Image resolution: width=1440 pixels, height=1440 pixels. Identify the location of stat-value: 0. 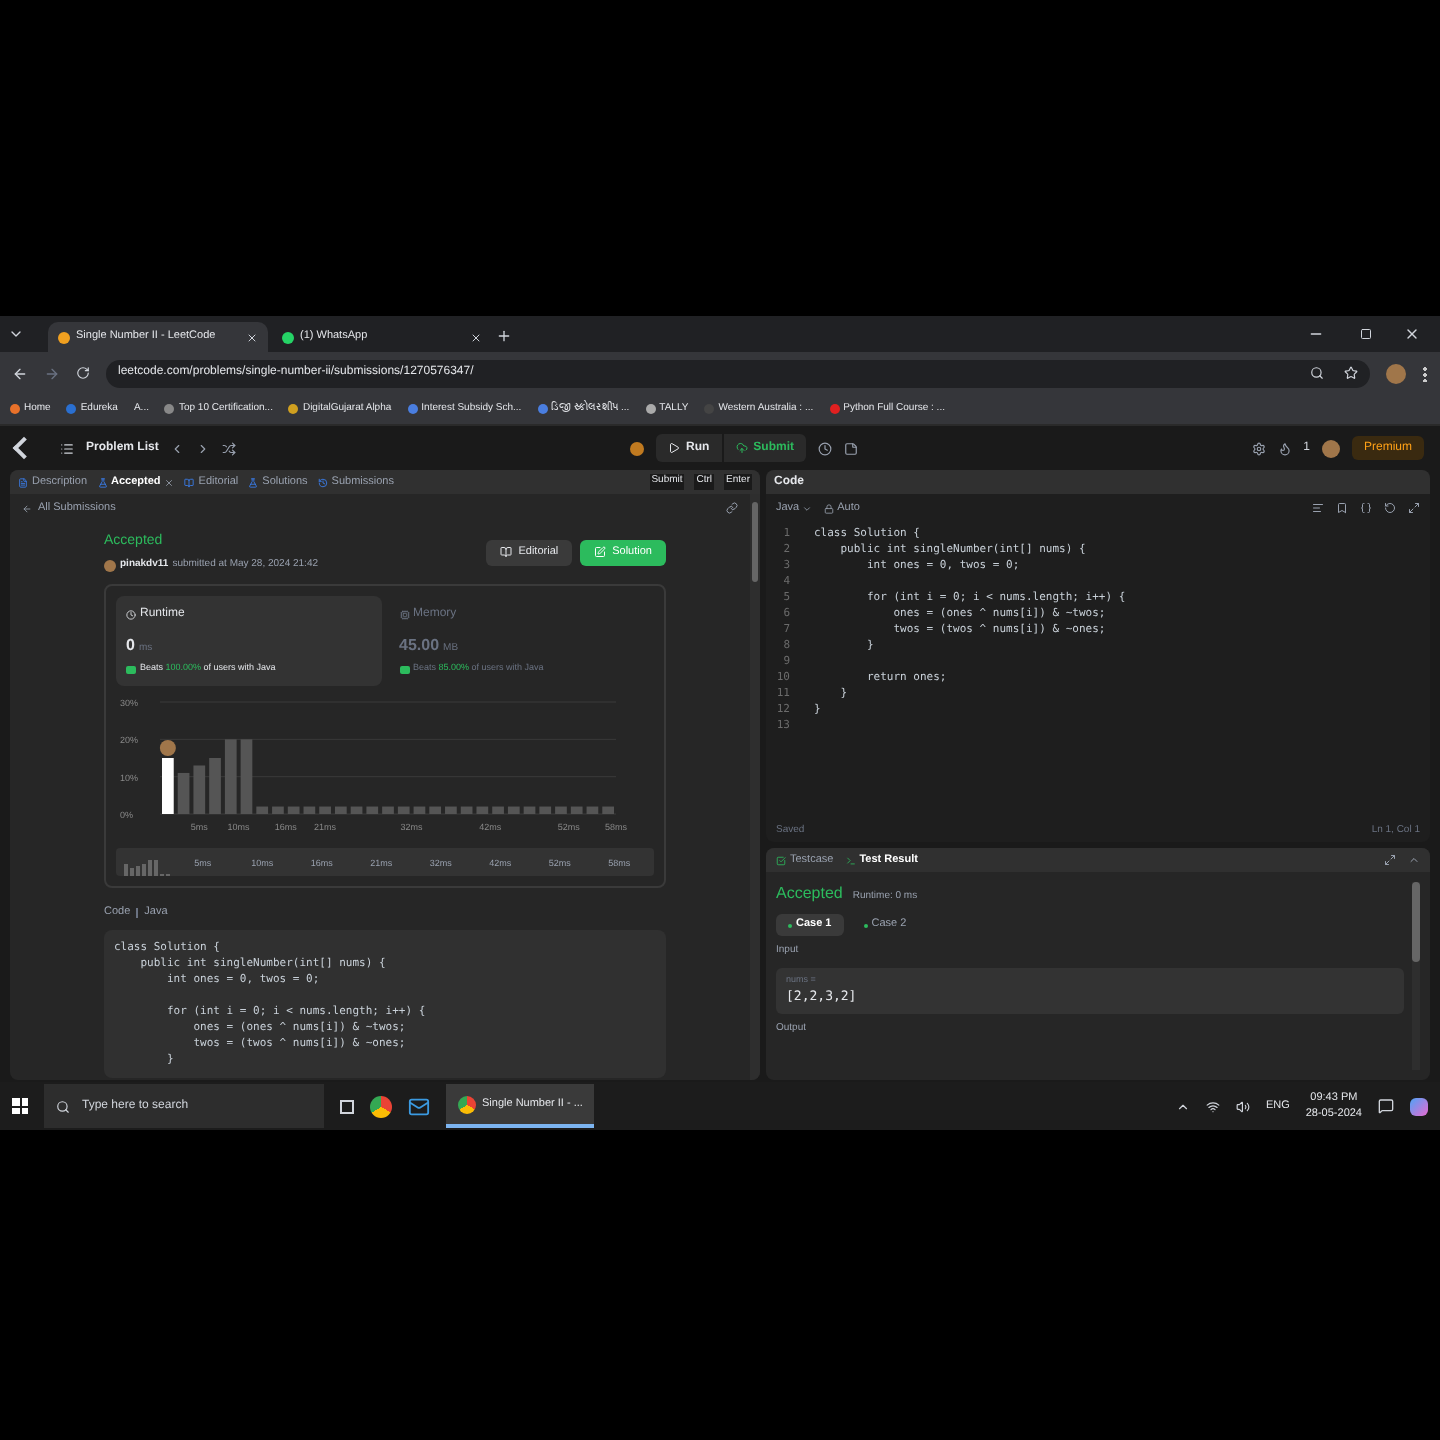
(130, 646).